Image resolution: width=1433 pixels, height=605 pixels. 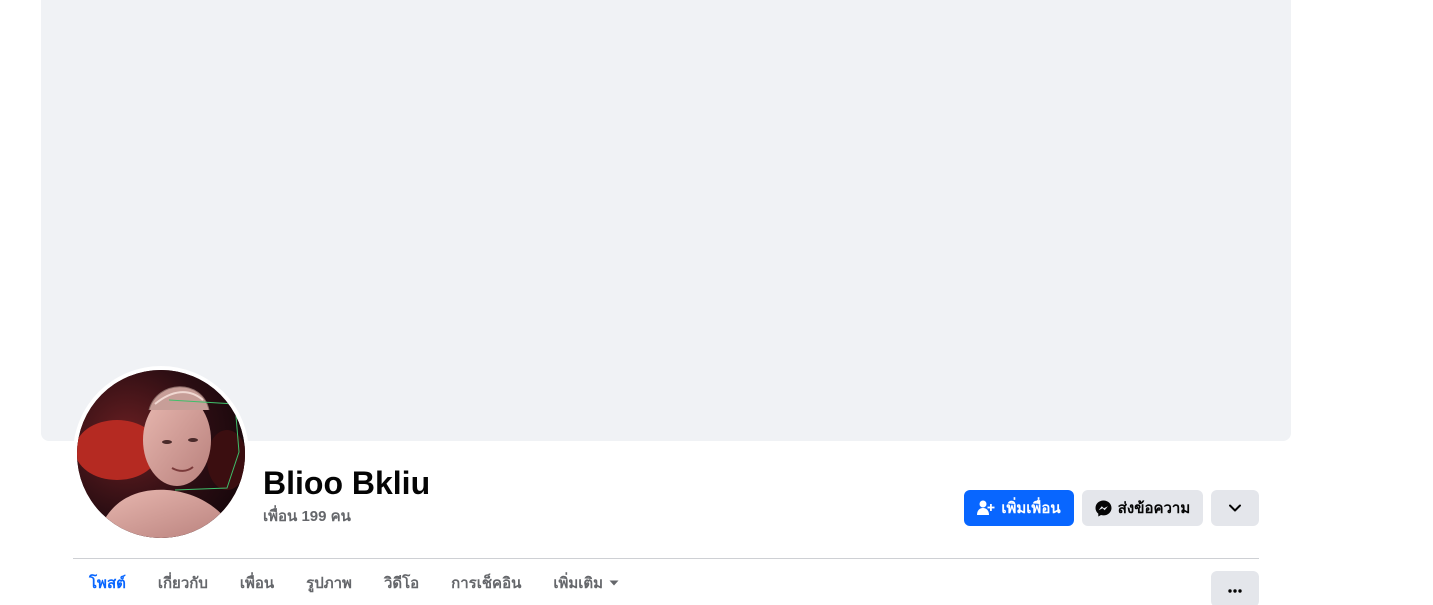 I want to click on tab-friends-label: เพื่อน, so click(x=257, y=583).